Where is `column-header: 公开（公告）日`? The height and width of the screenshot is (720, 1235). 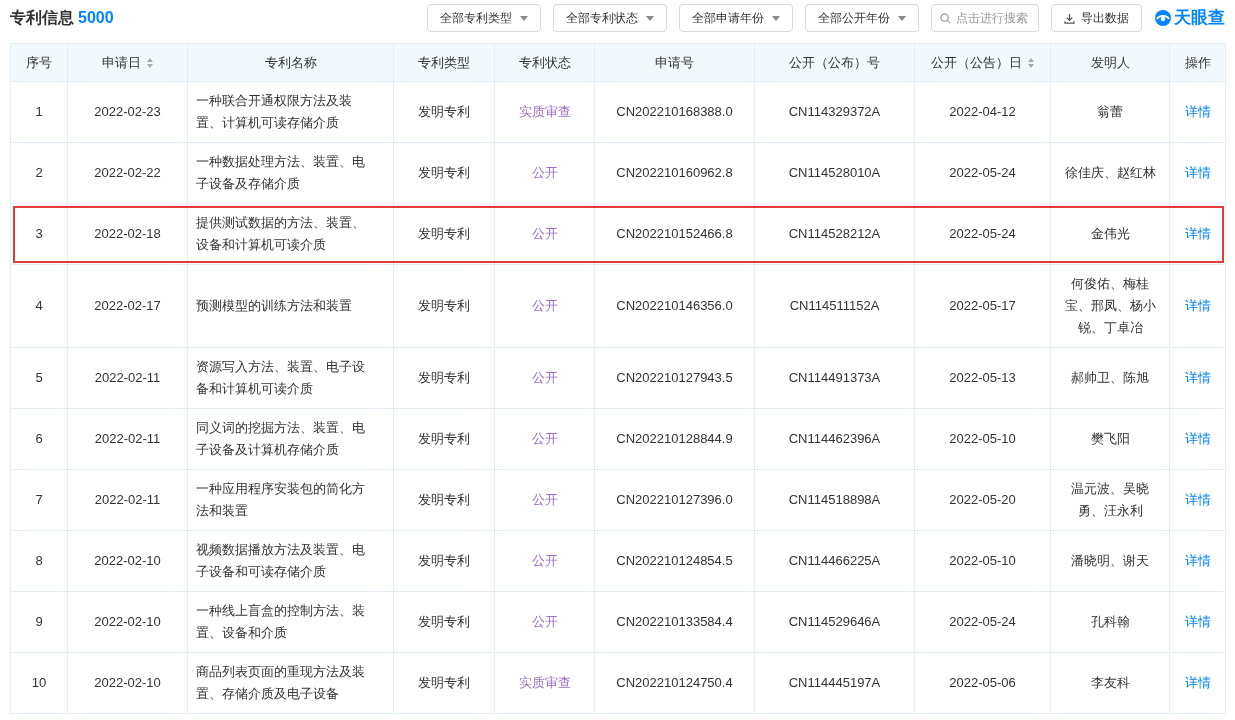 column-header: 公开（公告）日 is located at coordinates (982, 62).